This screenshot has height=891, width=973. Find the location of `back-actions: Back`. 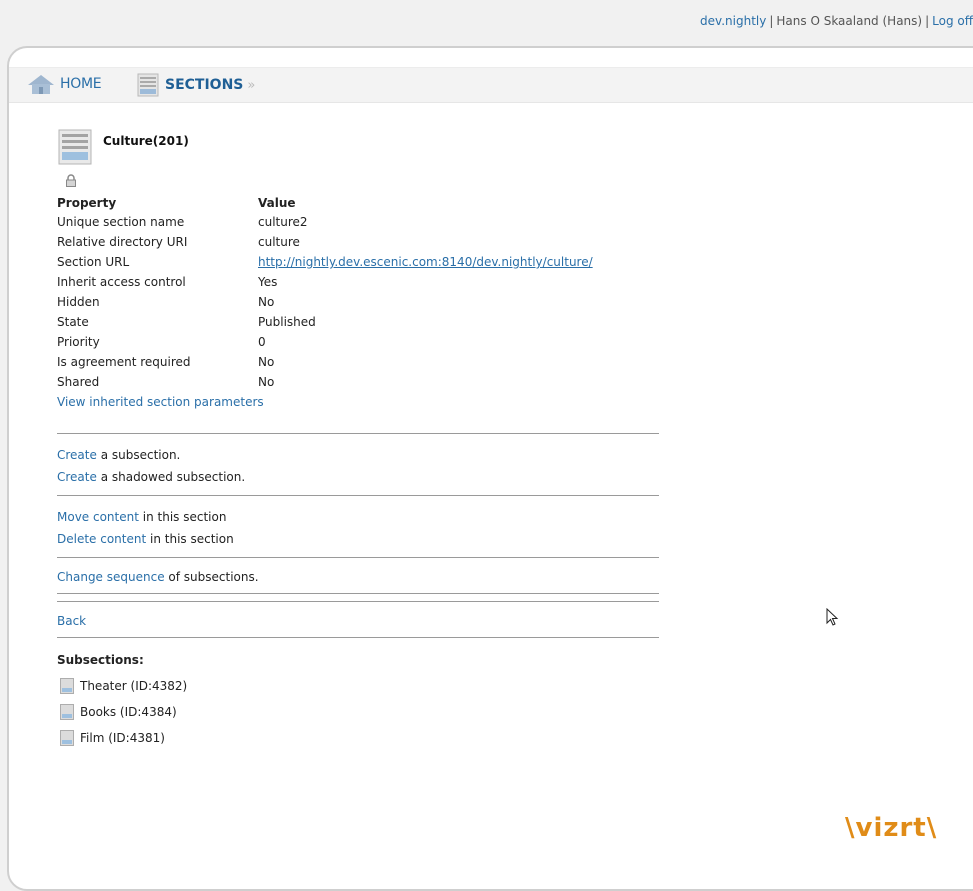

back-actions: Back is located at coordinates (358, 619).